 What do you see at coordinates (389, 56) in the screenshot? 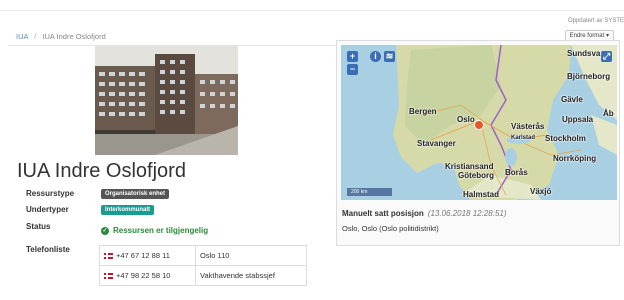
I see `layers-icon: ≋` at bounding box center [389, 56].